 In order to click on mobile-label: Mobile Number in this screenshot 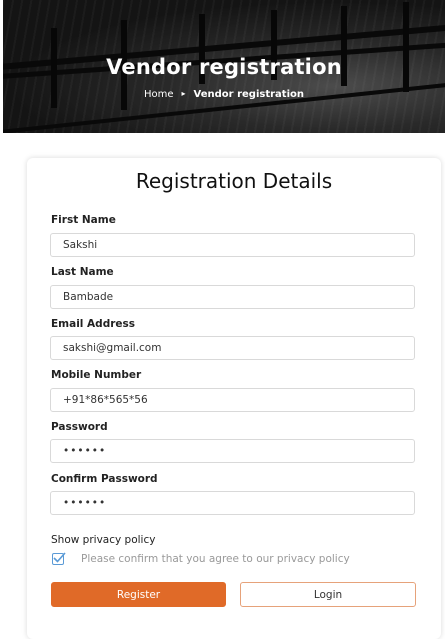, I will do `click(96, 375)`.